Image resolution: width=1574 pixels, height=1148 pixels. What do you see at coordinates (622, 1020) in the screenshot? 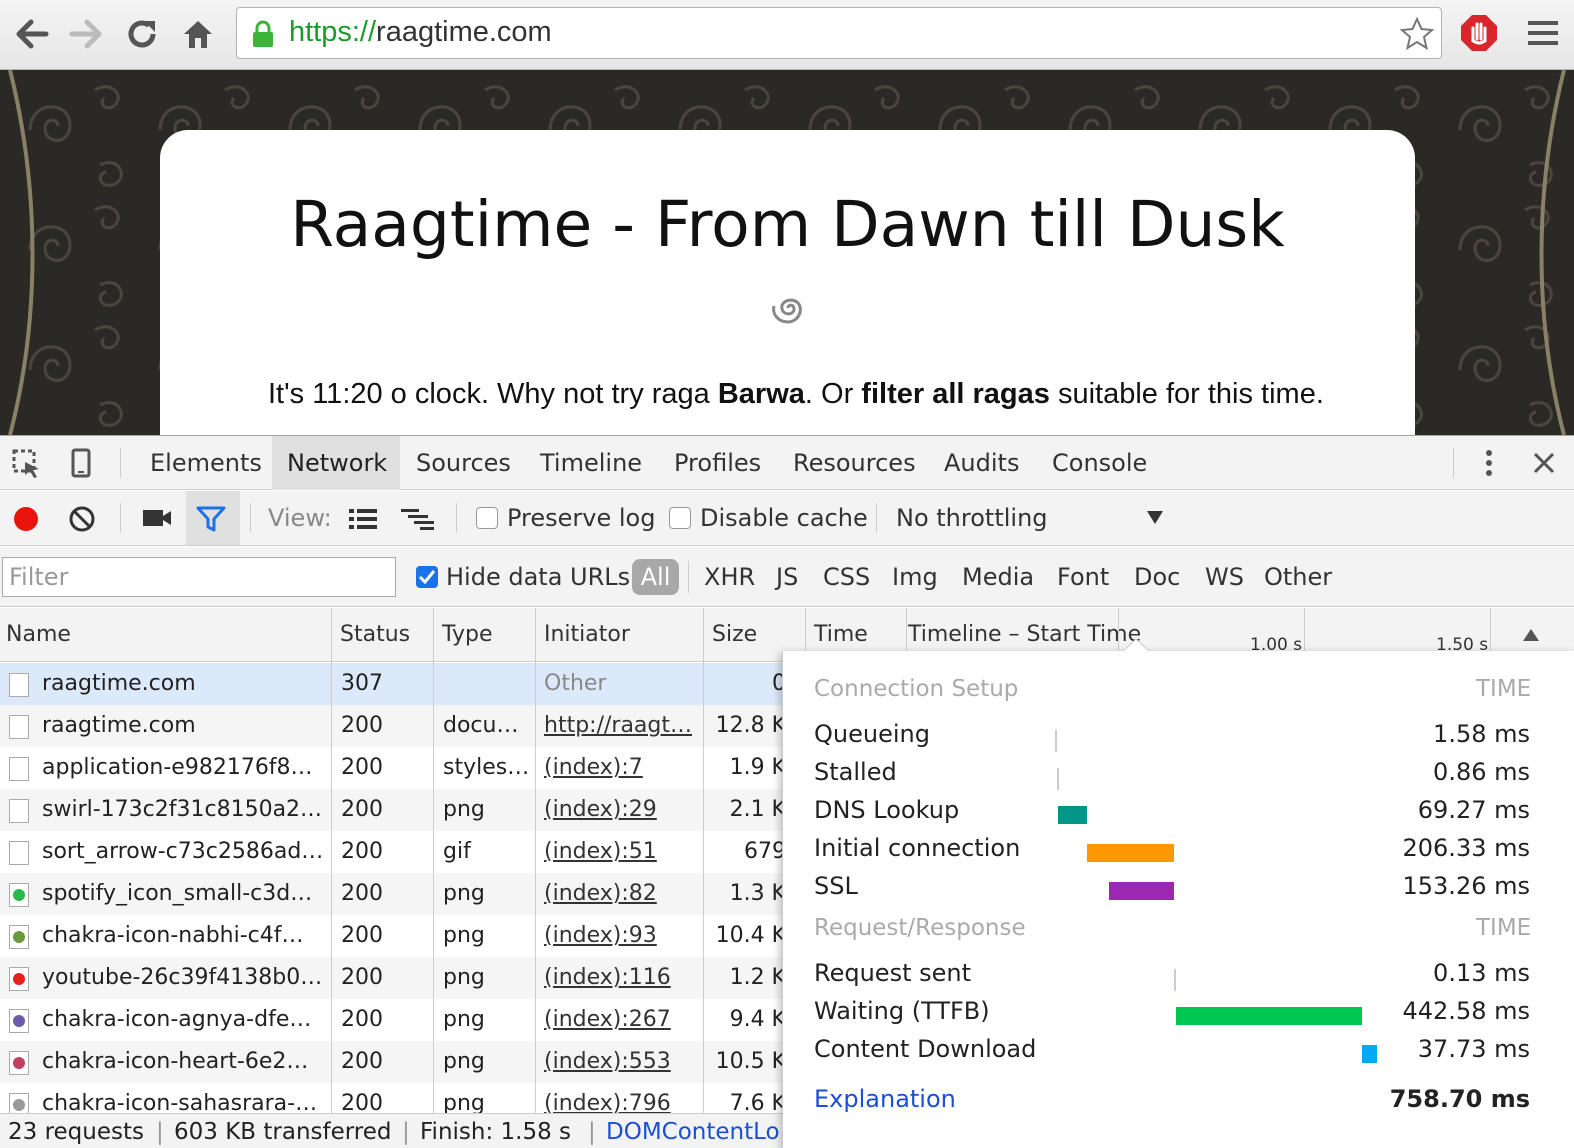
I see `request-initiator: (index):267` at bounding box center [622, 1020].